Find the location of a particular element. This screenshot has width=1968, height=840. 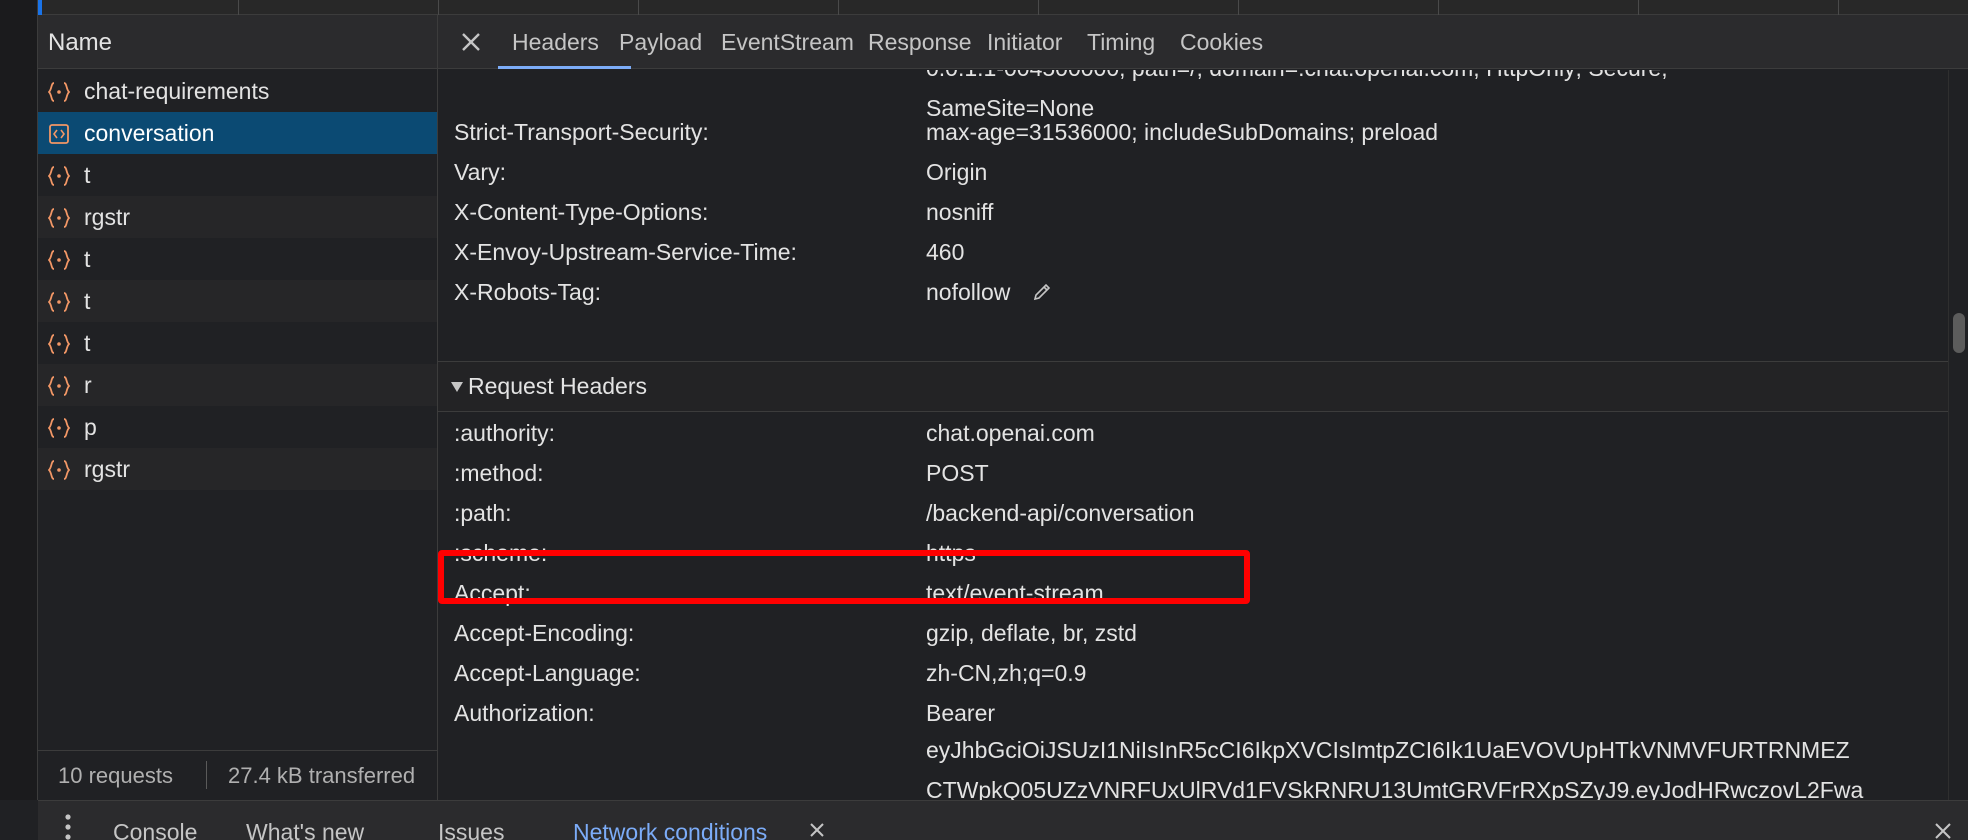

active-tab-indicator is located at coordinates (564, 67).